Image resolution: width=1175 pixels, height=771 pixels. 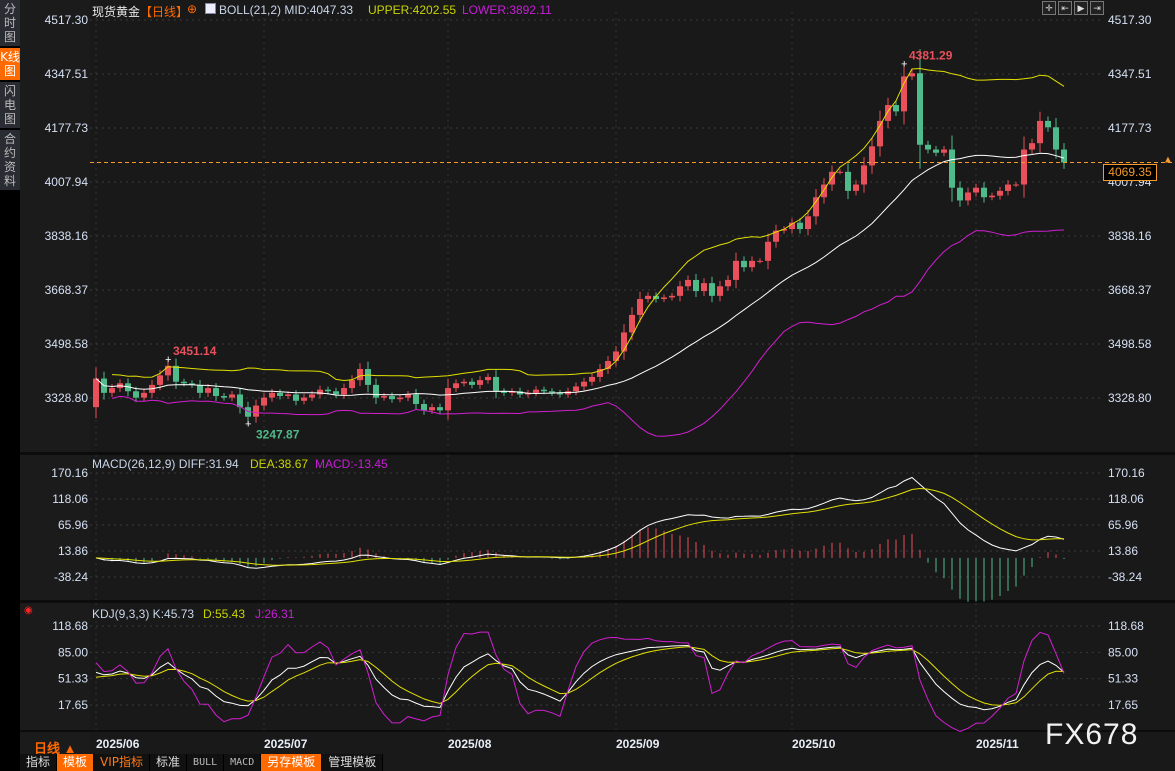 What do you see at coordinates (1126, 499) in the screenshot?
I see `macd-axis-label: 118.06` at bounding box center [1126, 499].